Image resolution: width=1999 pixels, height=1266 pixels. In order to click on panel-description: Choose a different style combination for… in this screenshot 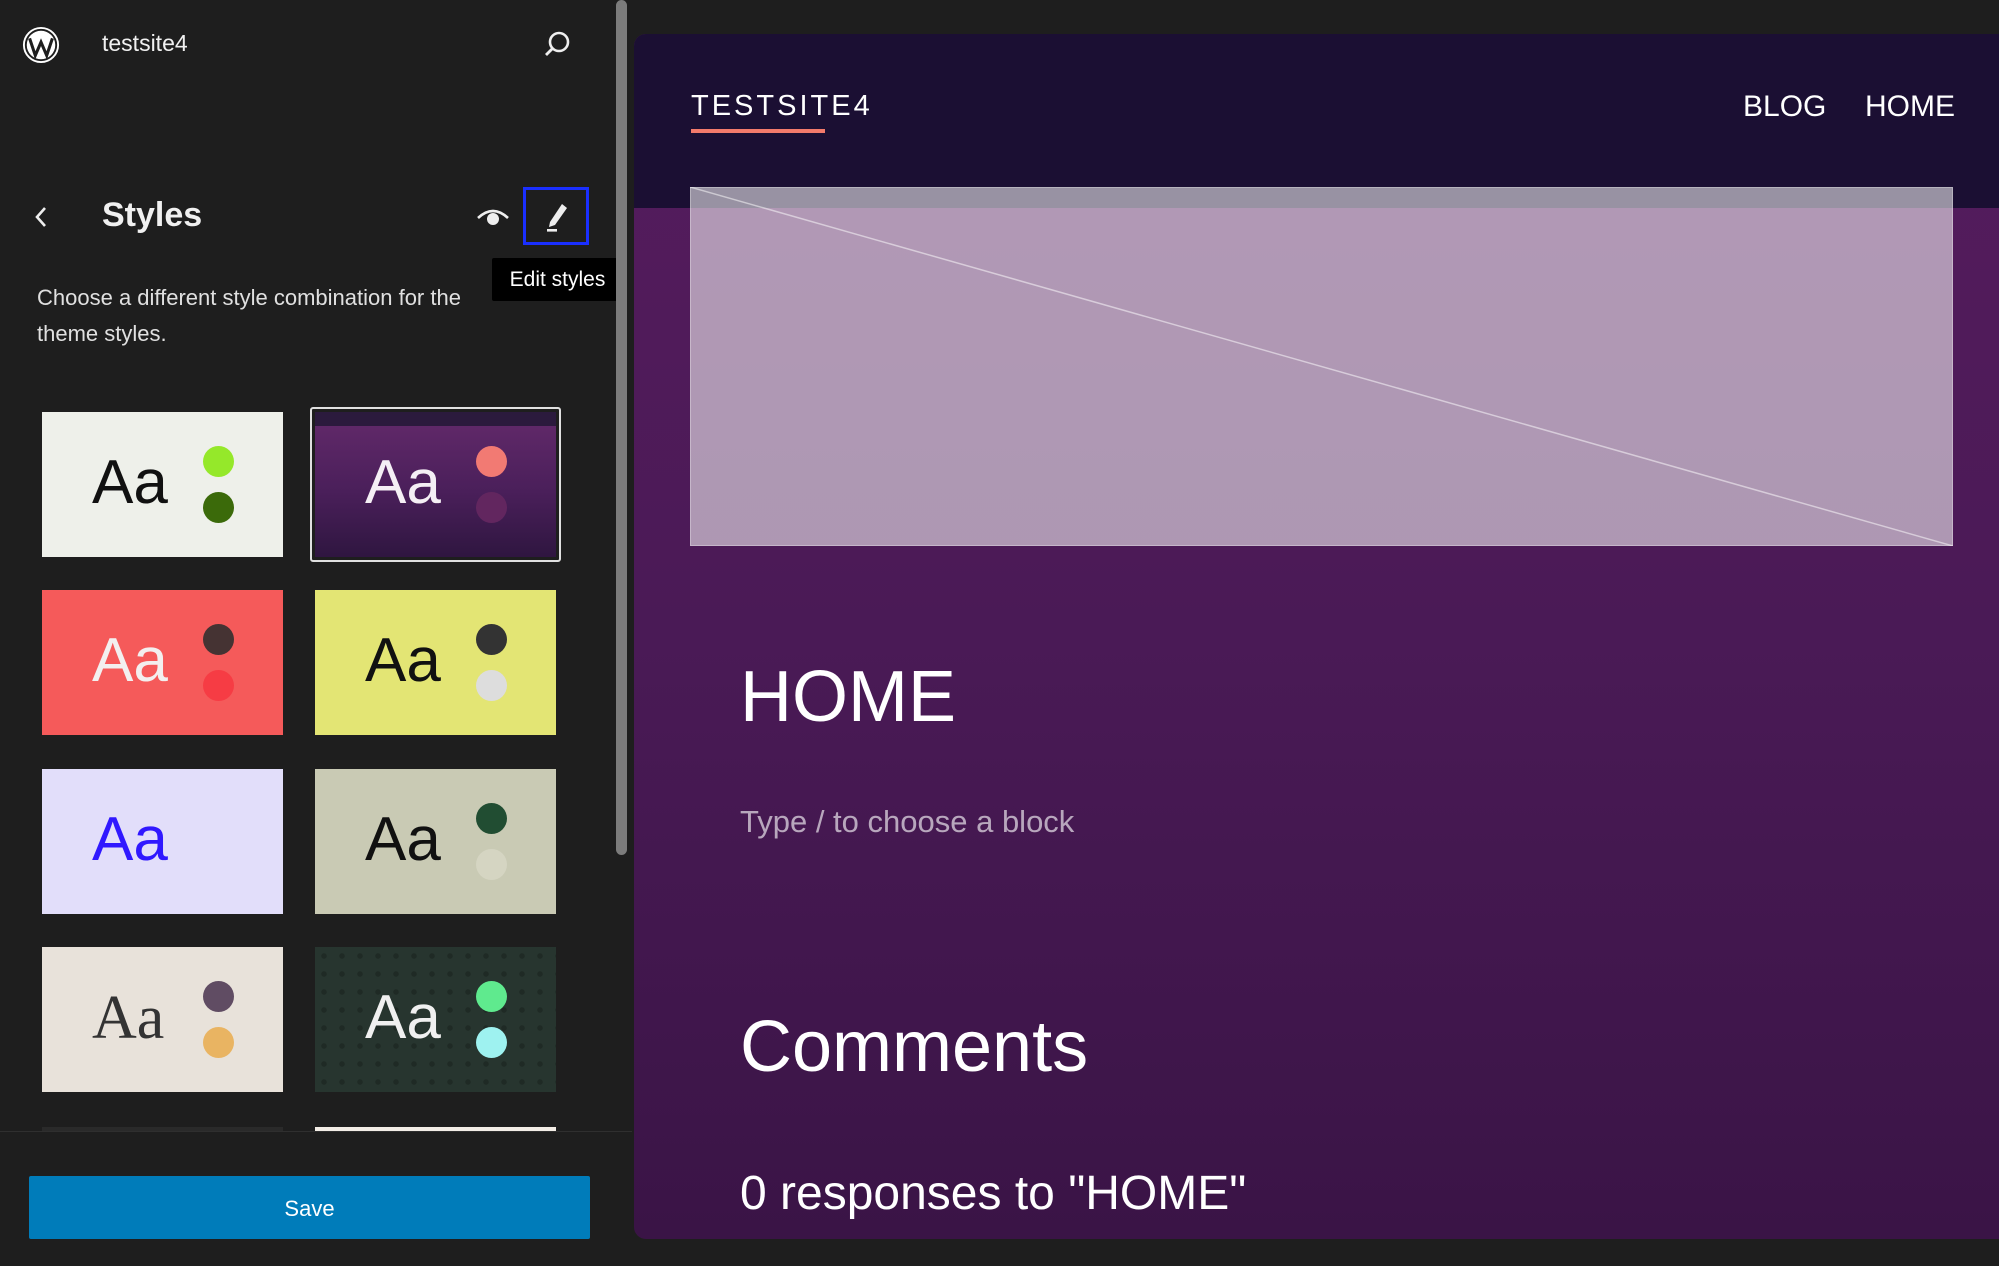, I will do `click(249, 315)`.